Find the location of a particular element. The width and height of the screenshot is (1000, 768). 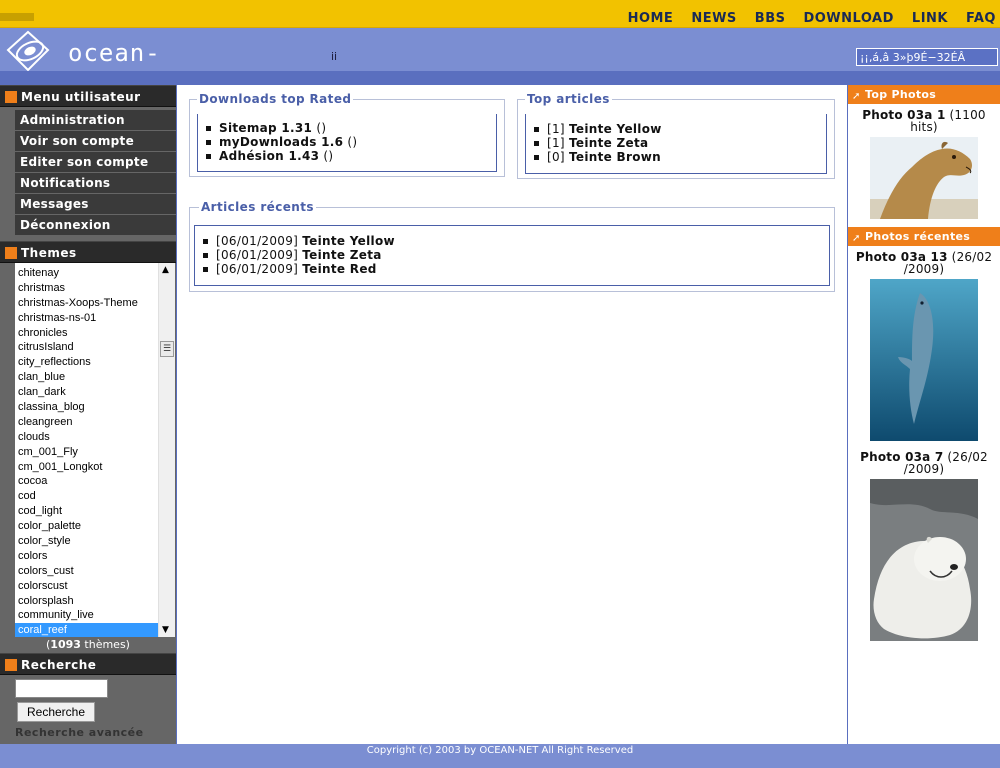

search-title: Recherche is located at coordinates (59, 665).